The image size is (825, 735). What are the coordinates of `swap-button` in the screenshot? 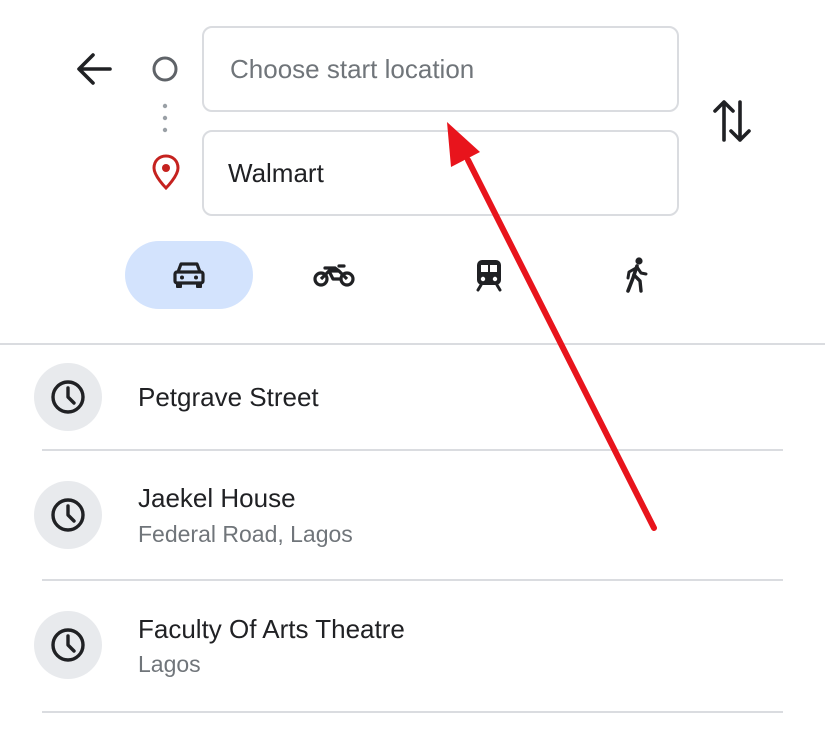 It's located at (732, 121).